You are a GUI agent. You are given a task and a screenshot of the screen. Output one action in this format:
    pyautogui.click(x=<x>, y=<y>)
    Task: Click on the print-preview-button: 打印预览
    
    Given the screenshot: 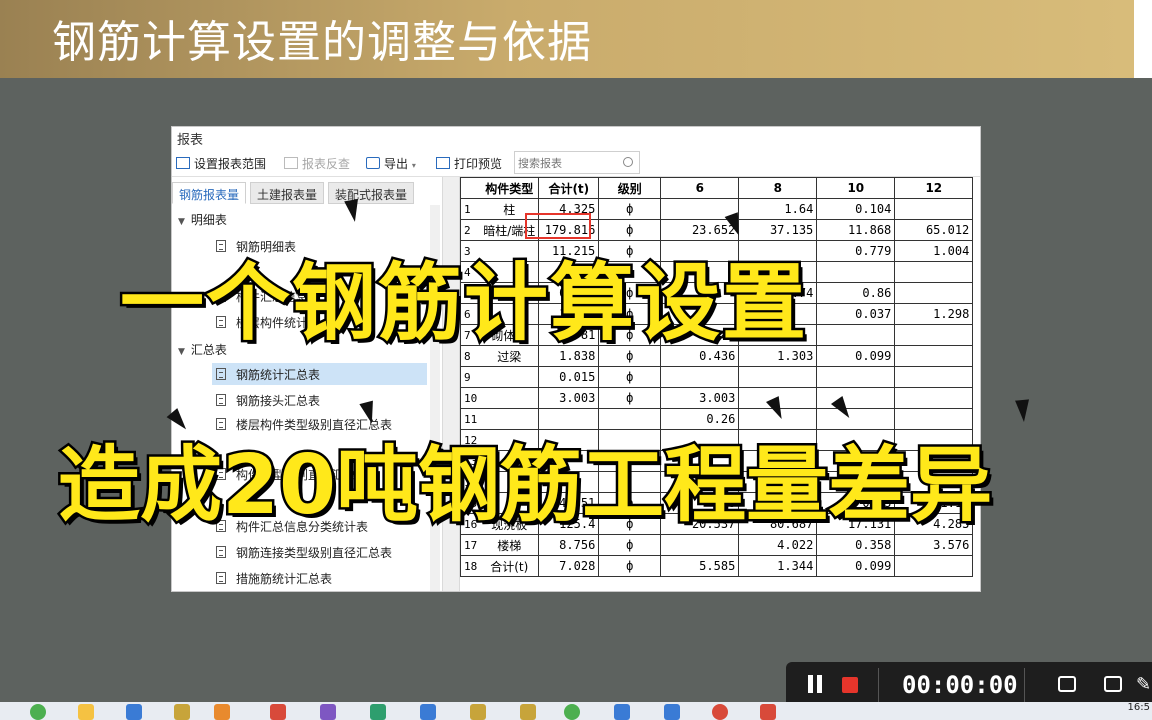 What is the action you would take?
    pyautogui.click(x=469, y=163)
    